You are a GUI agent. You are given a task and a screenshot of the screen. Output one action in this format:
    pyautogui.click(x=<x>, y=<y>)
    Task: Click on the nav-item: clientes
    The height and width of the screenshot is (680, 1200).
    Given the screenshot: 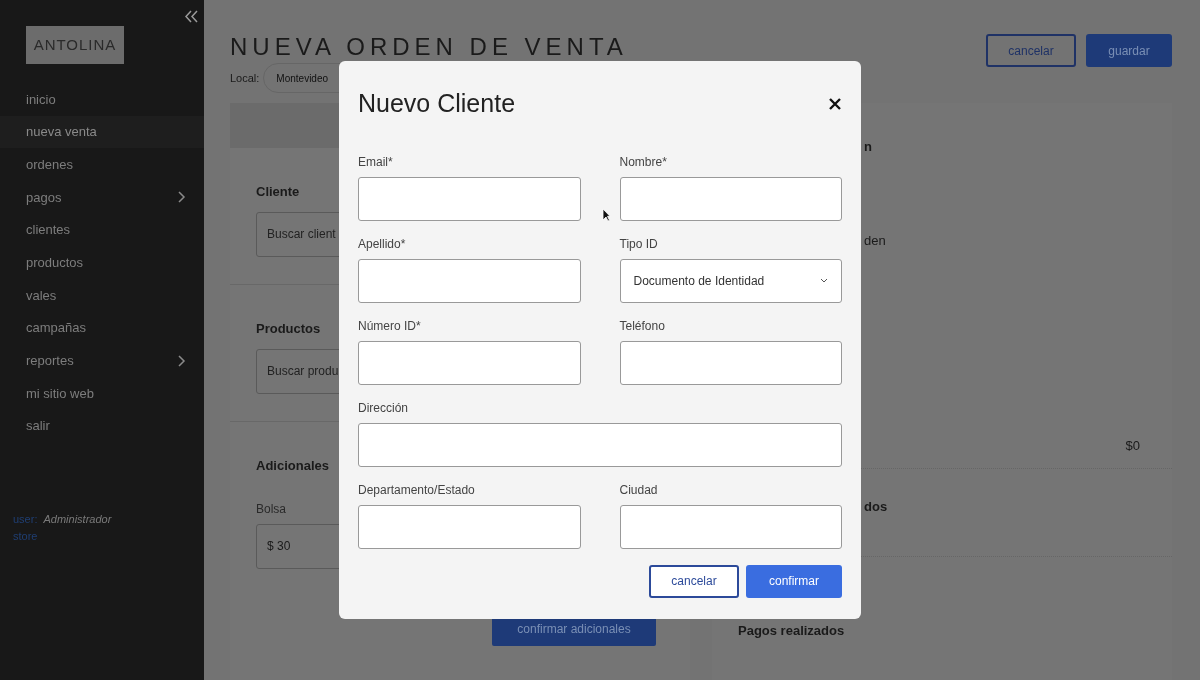 What is the action you would take?
    pyautogui.click(x=102, y=230)
    